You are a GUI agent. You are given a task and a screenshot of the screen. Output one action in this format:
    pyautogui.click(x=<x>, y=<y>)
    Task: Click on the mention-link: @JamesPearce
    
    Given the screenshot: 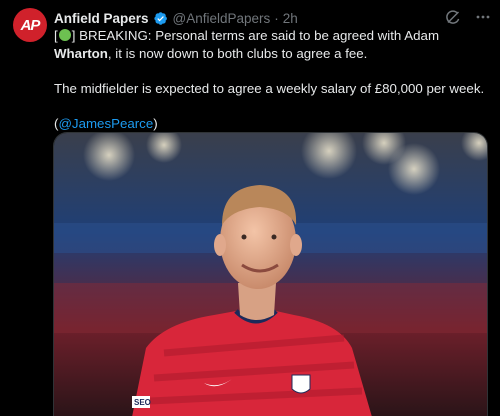 What is the action you would take?
    pyautogui.click(x=105, y=123)
    